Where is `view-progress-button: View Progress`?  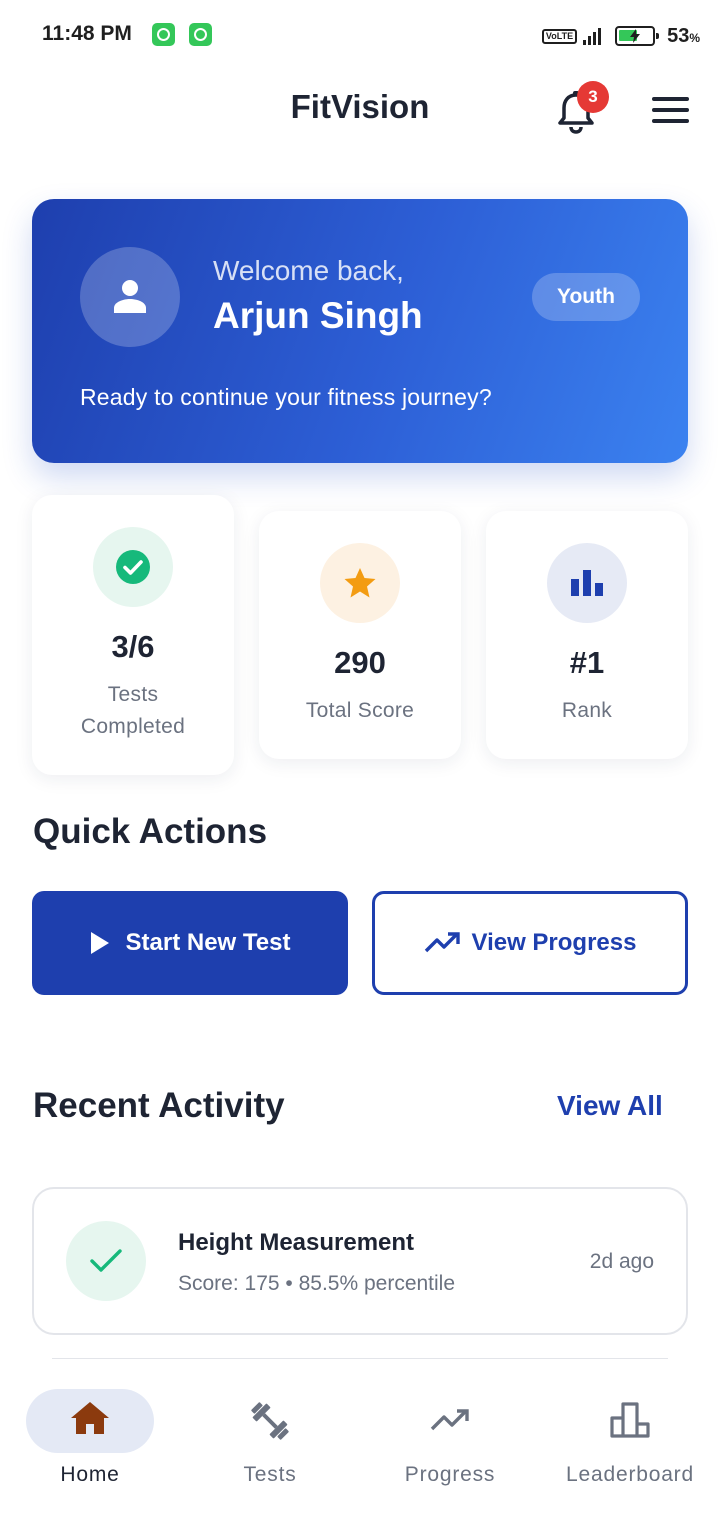
view-progress-button: View Progress is located at coordinates (530, 943).